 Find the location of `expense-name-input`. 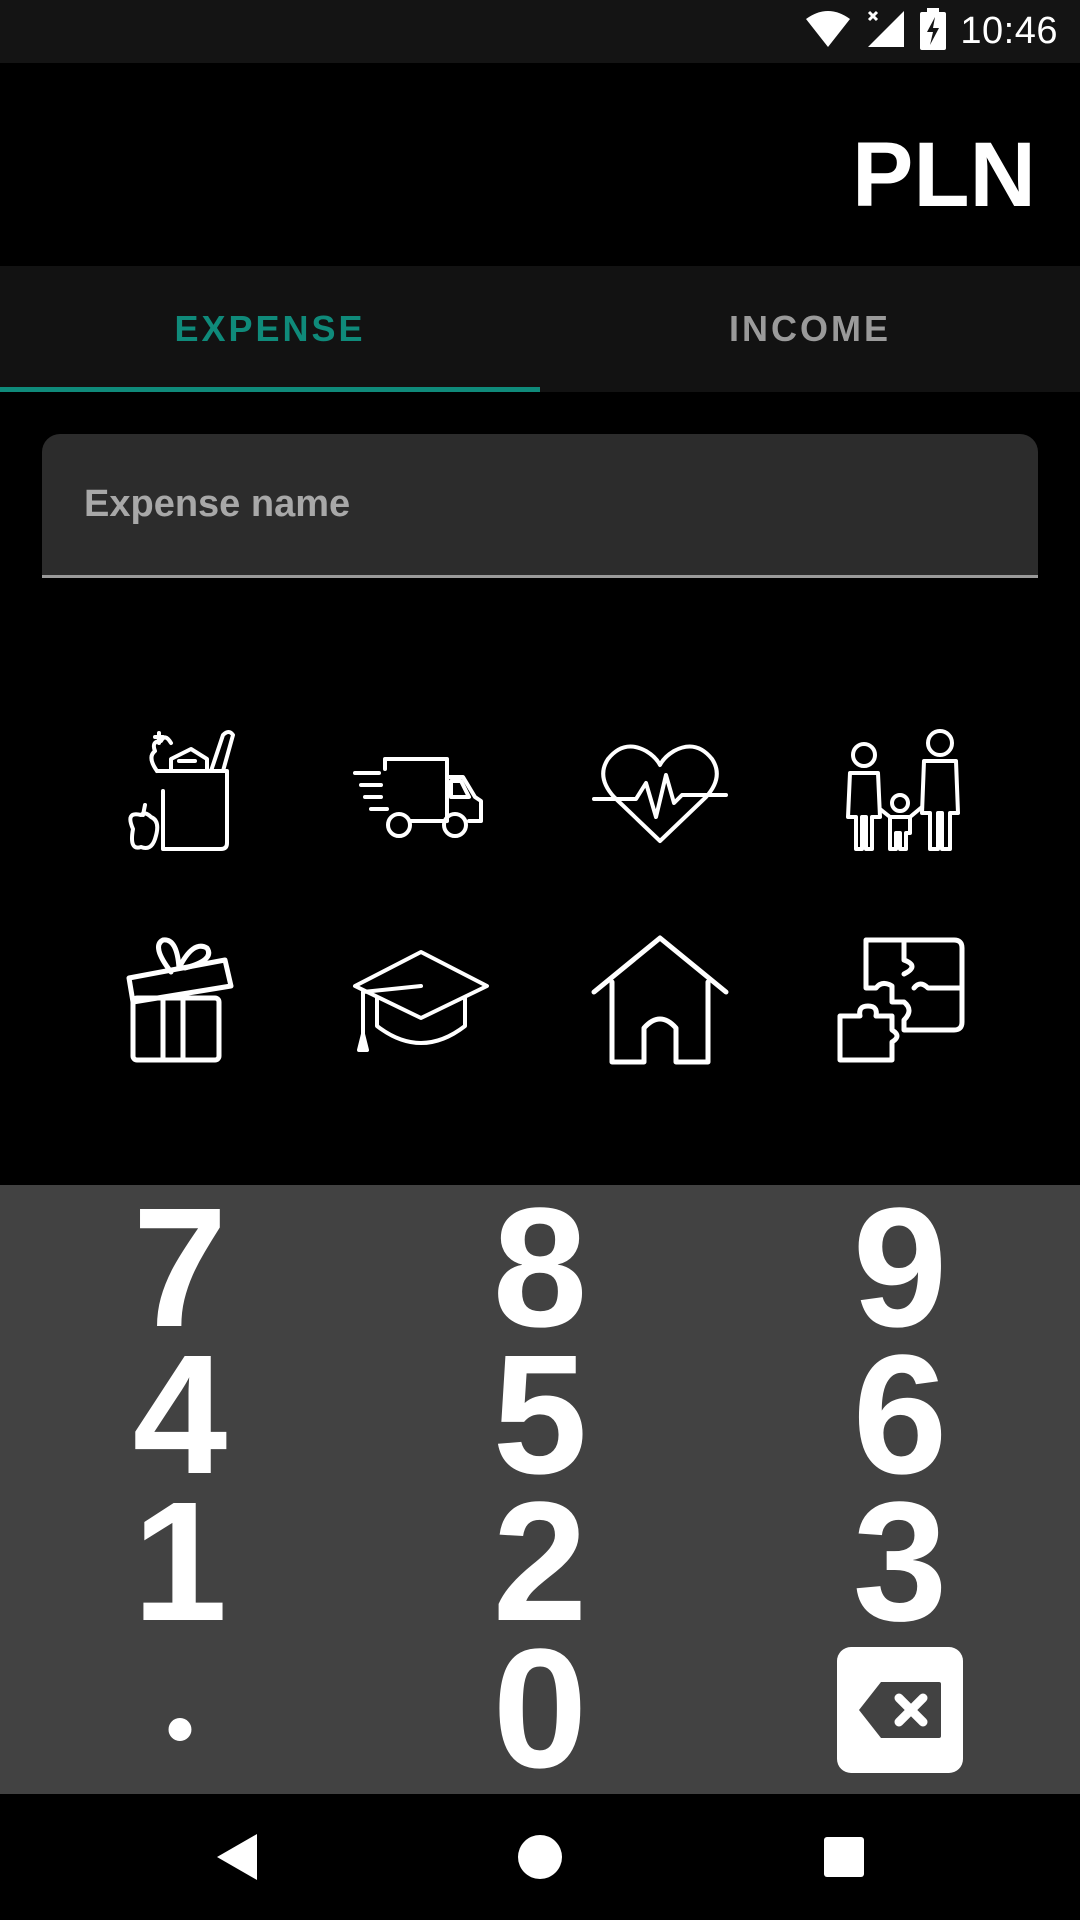

expense-name-input is located at coordinates (540, 504).